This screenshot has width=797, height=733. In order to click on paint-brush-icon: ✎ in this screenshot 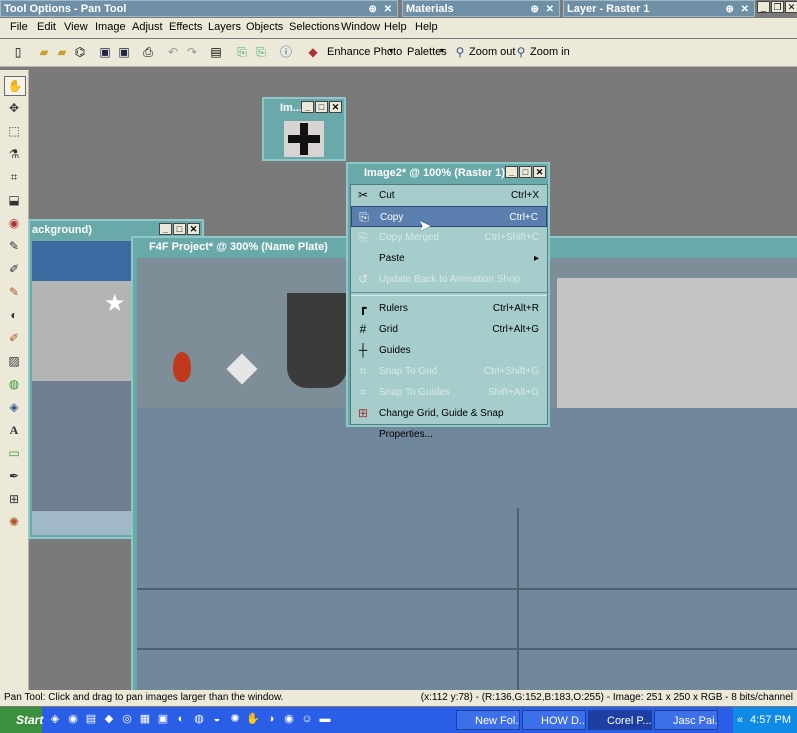, I will do `click(14, 292)`.